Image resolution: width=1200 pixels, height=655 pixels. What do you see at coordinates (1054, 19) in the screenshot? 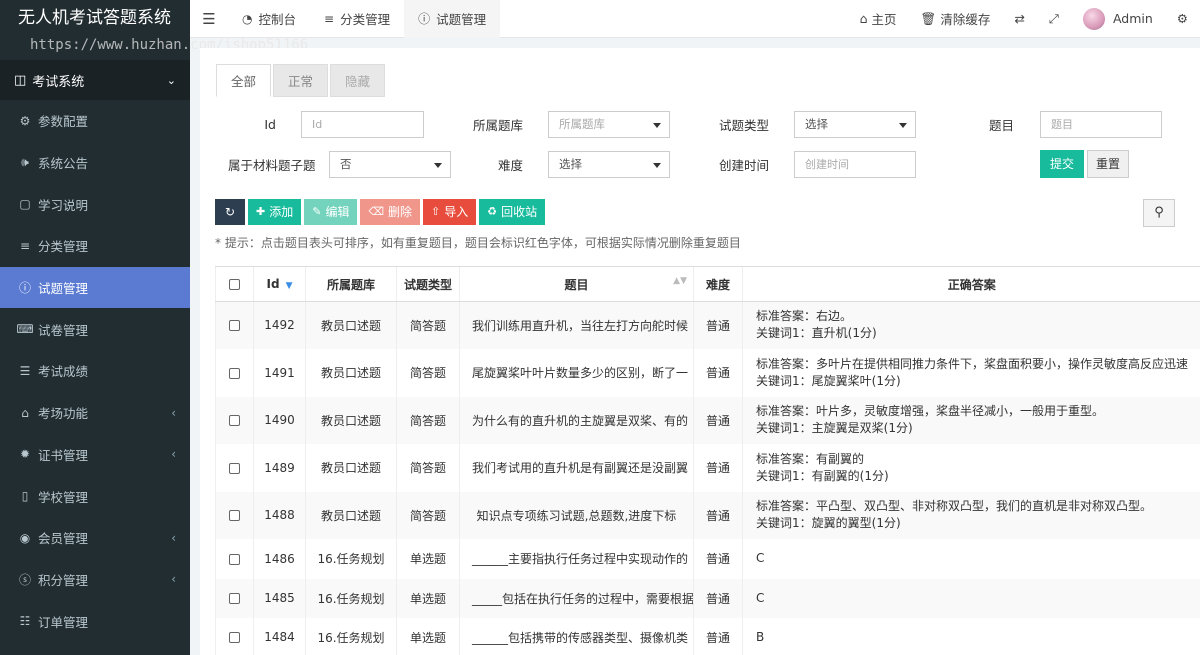
I see `fullscreen-button: ⤢` at bounding box center [1054, 19].